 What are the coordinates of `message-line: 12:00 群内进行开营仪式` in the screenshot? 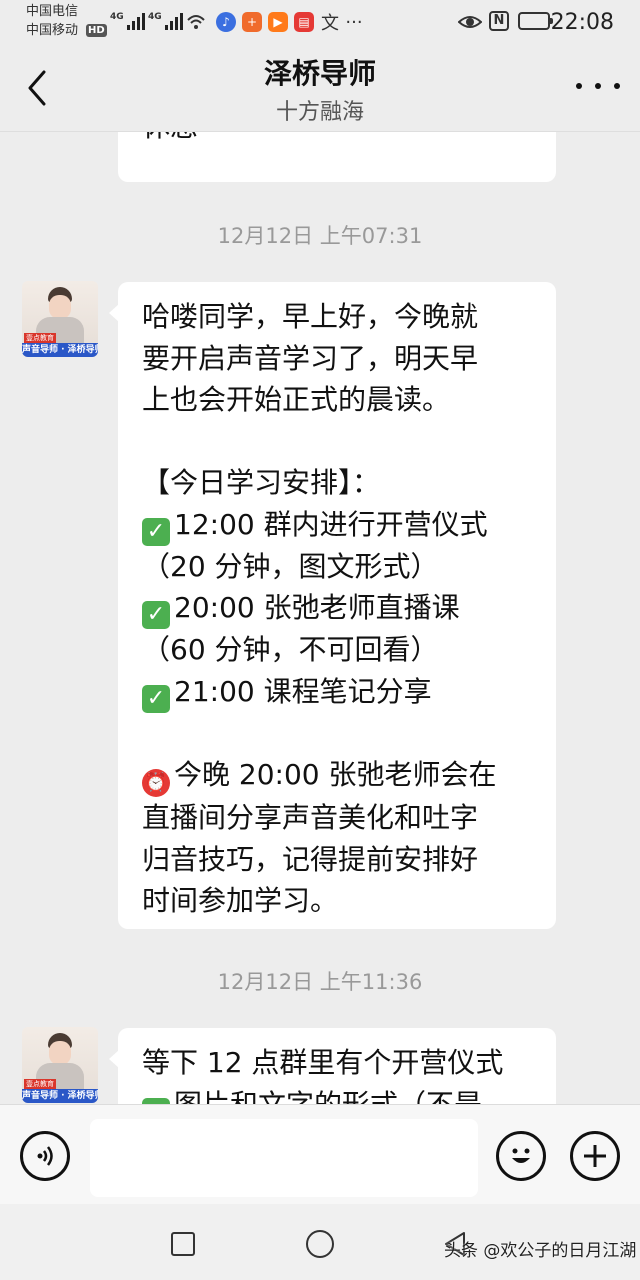 It's located at (331, 524).